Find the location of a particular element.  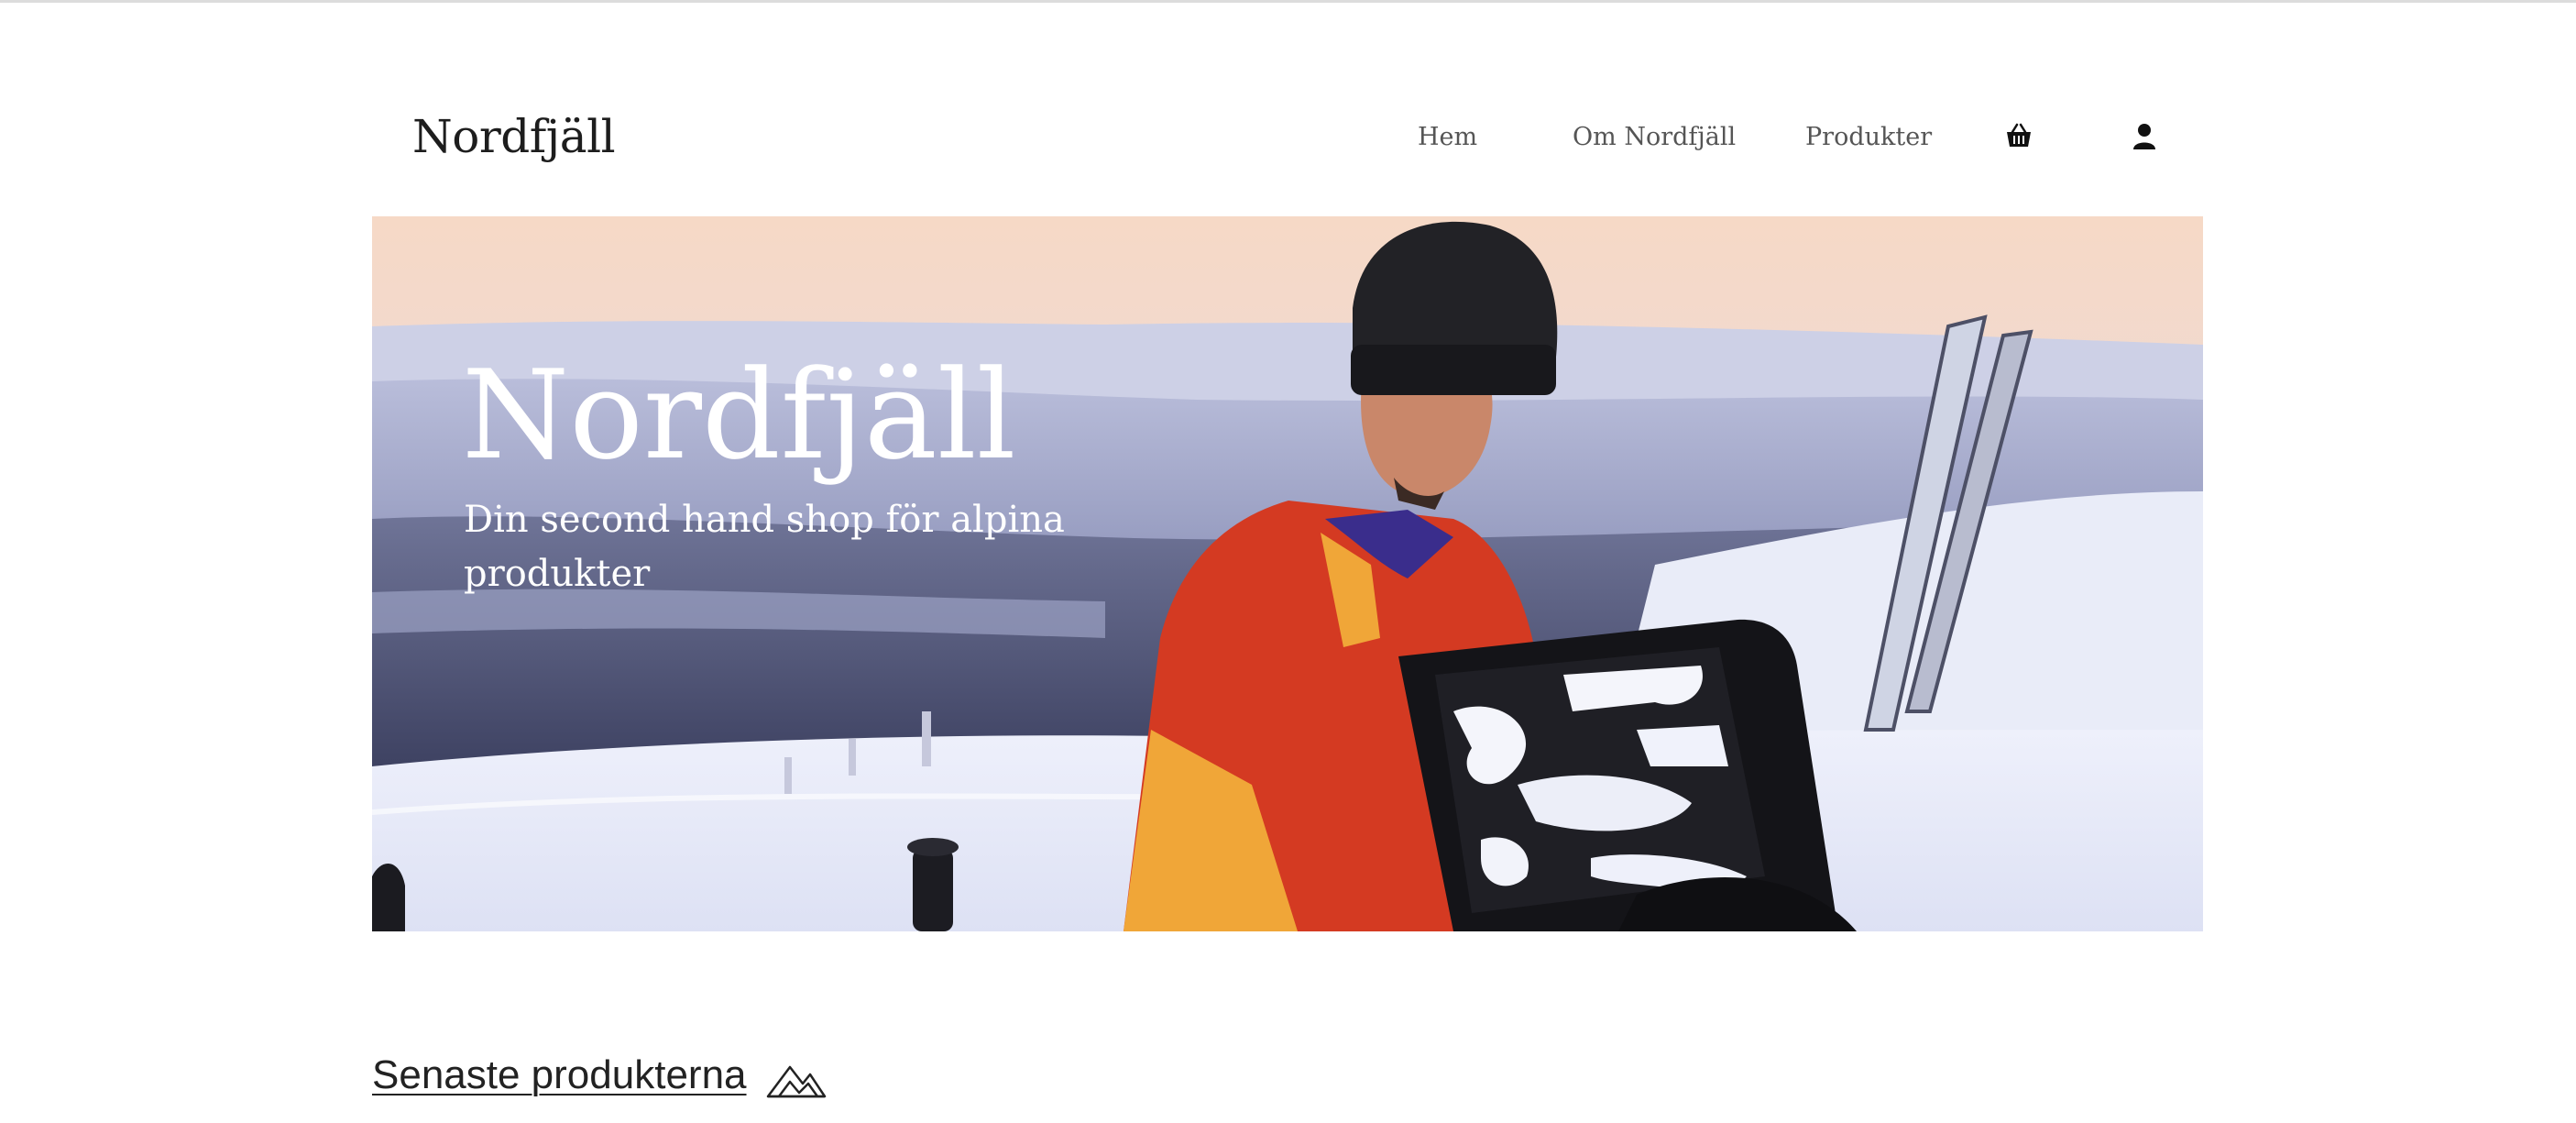

top-border is located at coordinates (1288, 1).